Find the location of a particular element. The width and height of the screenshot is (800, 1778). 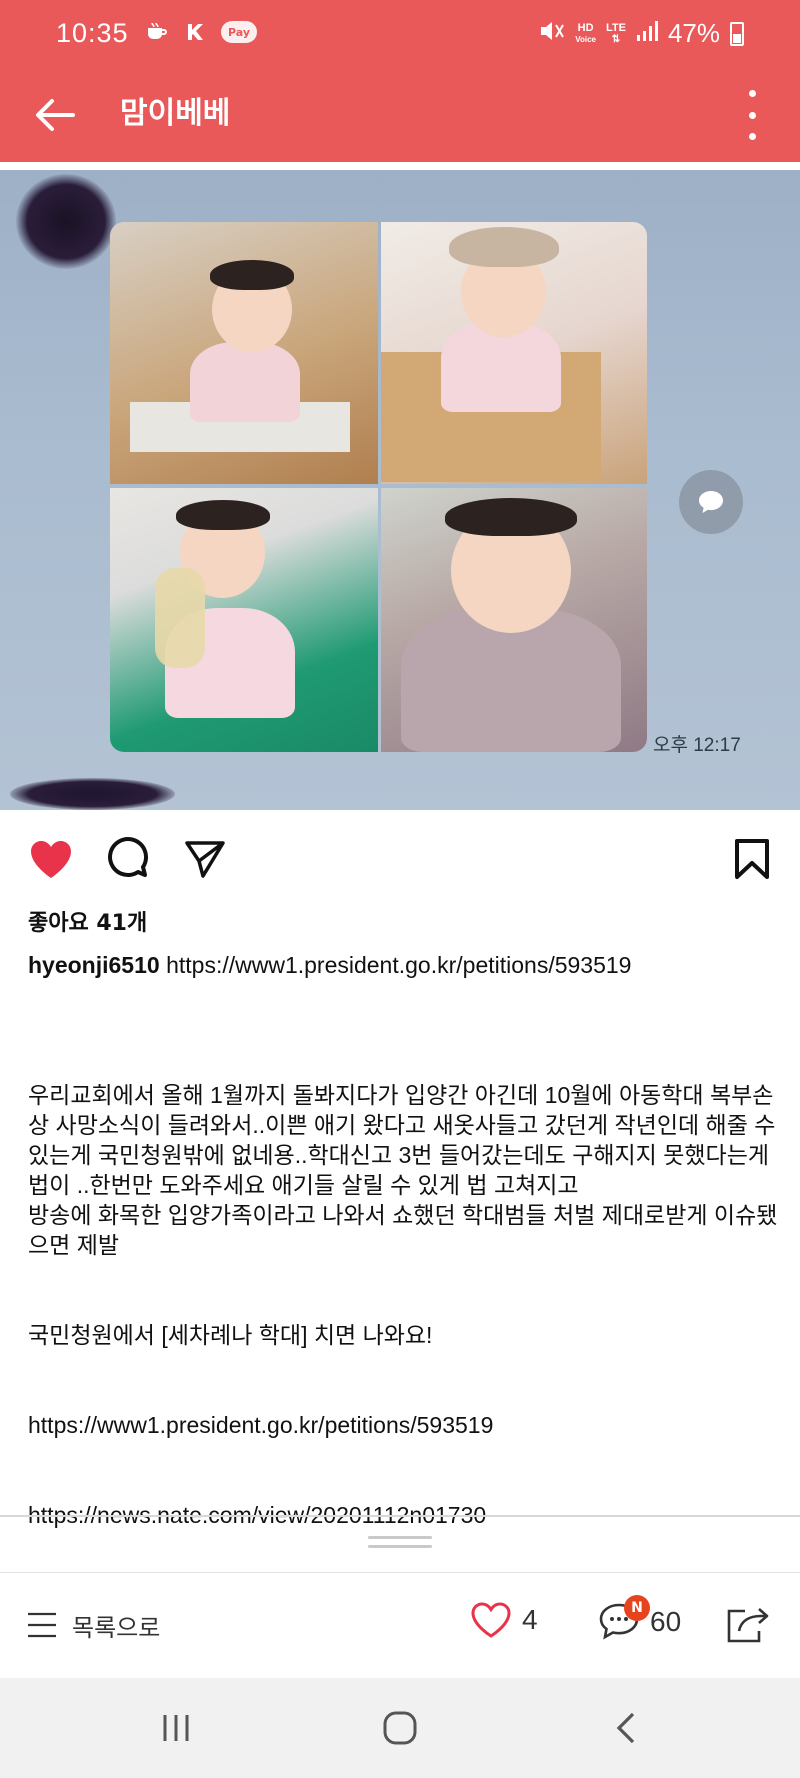

home-button is located at coordinates (400, 1728).